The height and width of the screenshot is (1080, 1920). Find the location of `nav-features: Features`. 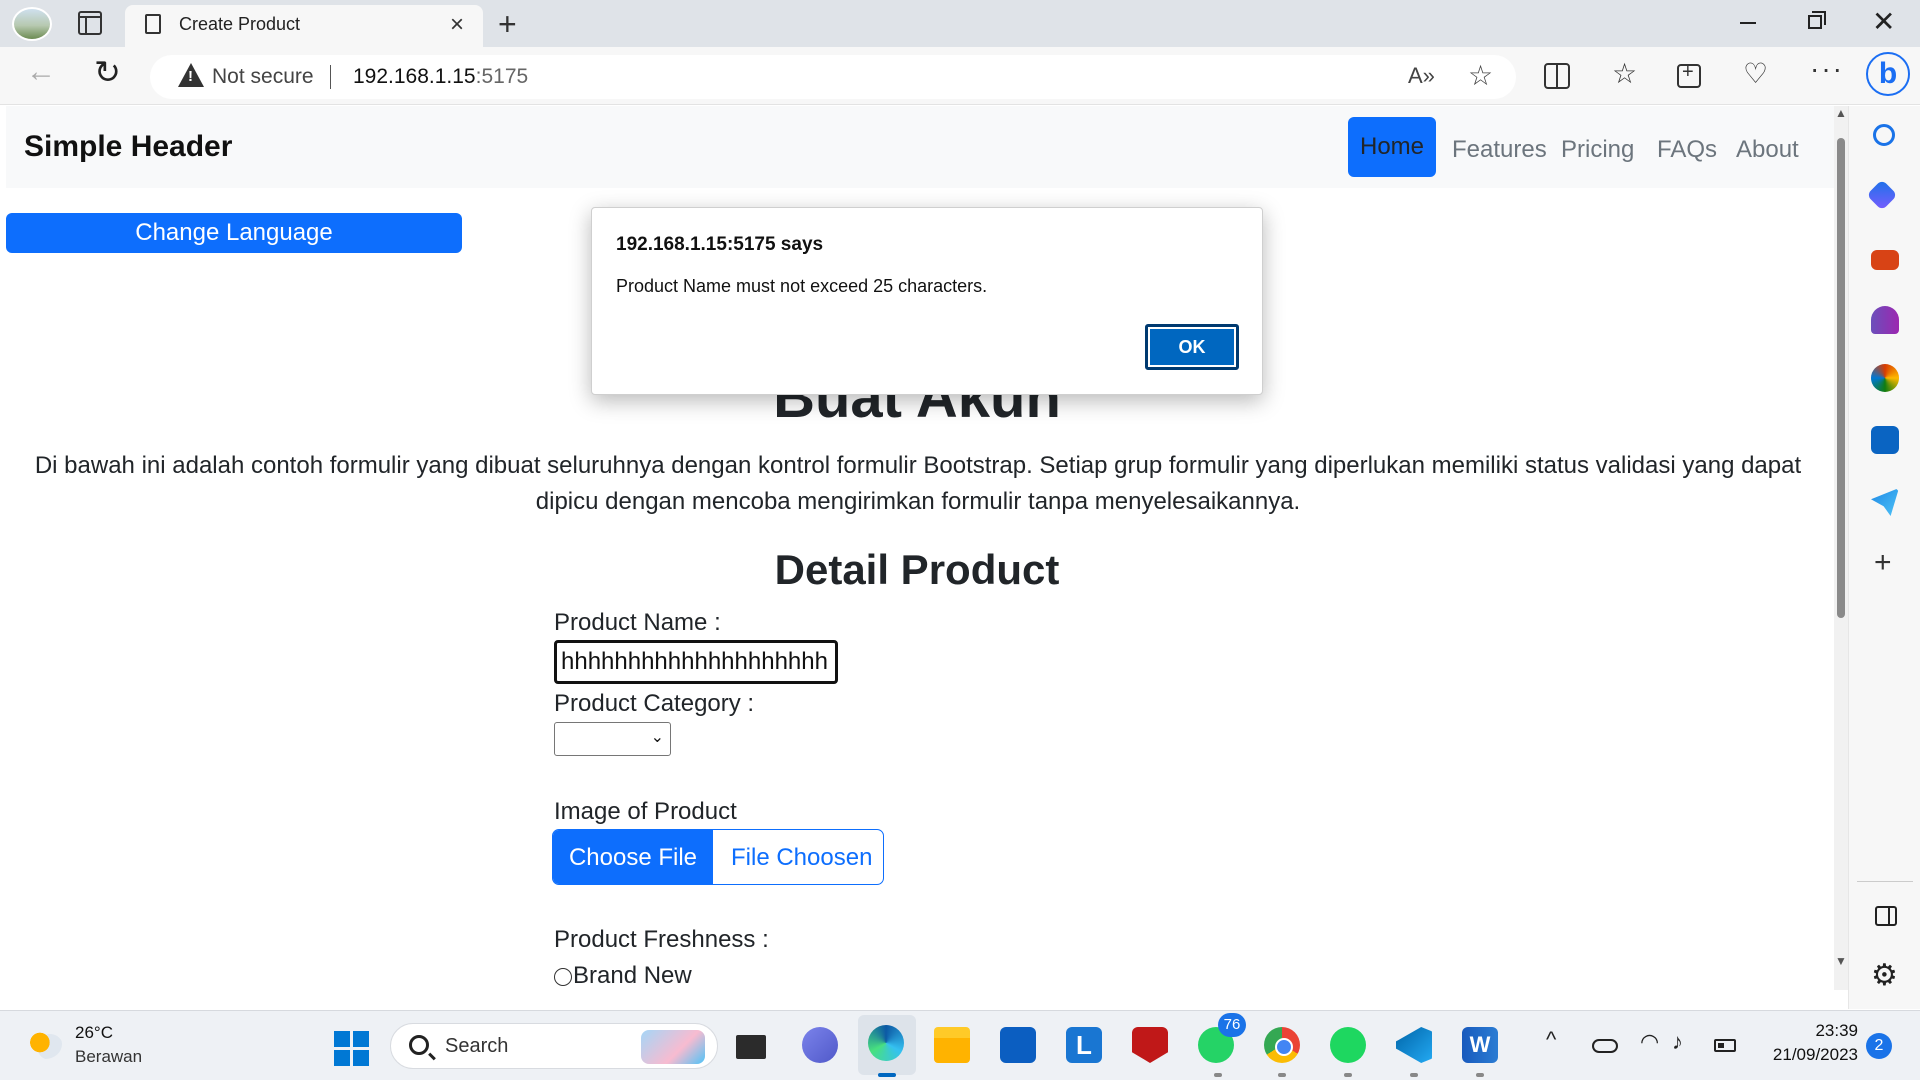

nav-features: Features is located at coordinates (1499, 150).